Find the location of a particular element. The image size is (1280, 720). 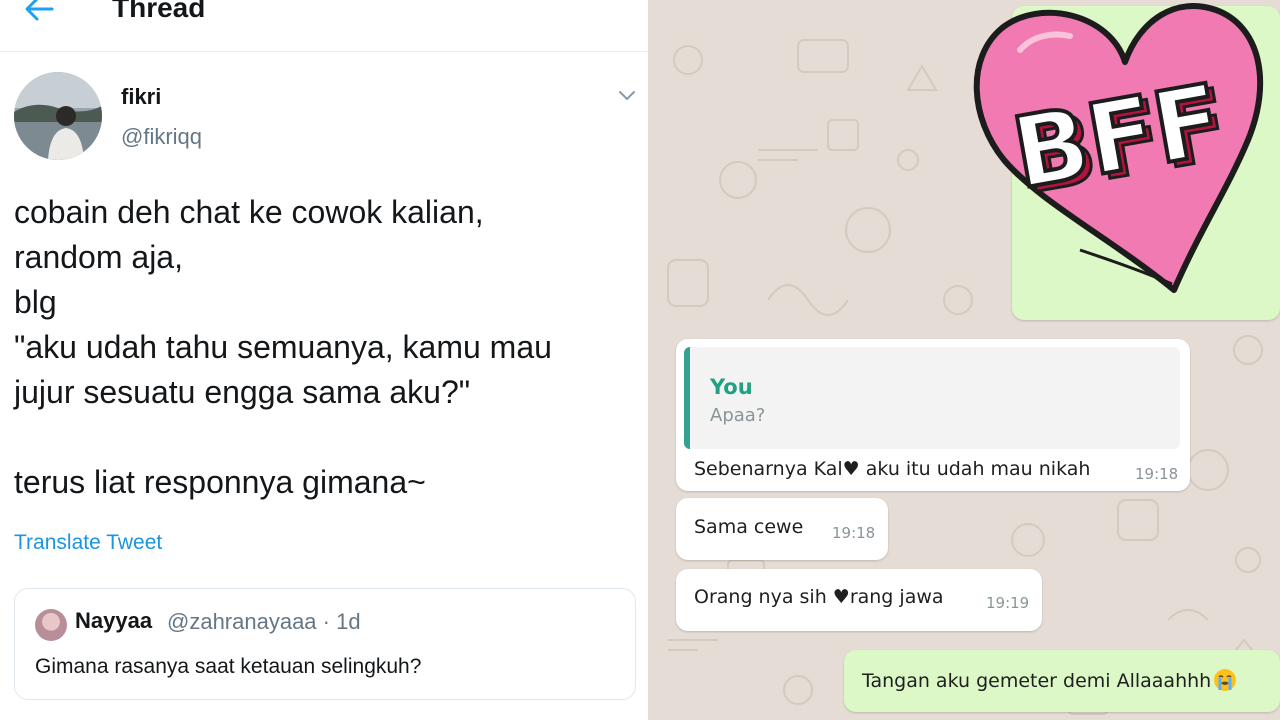

quote-text: Gimana rasanya saat ketauan selingkuh? is located at coordinates (228, 666).